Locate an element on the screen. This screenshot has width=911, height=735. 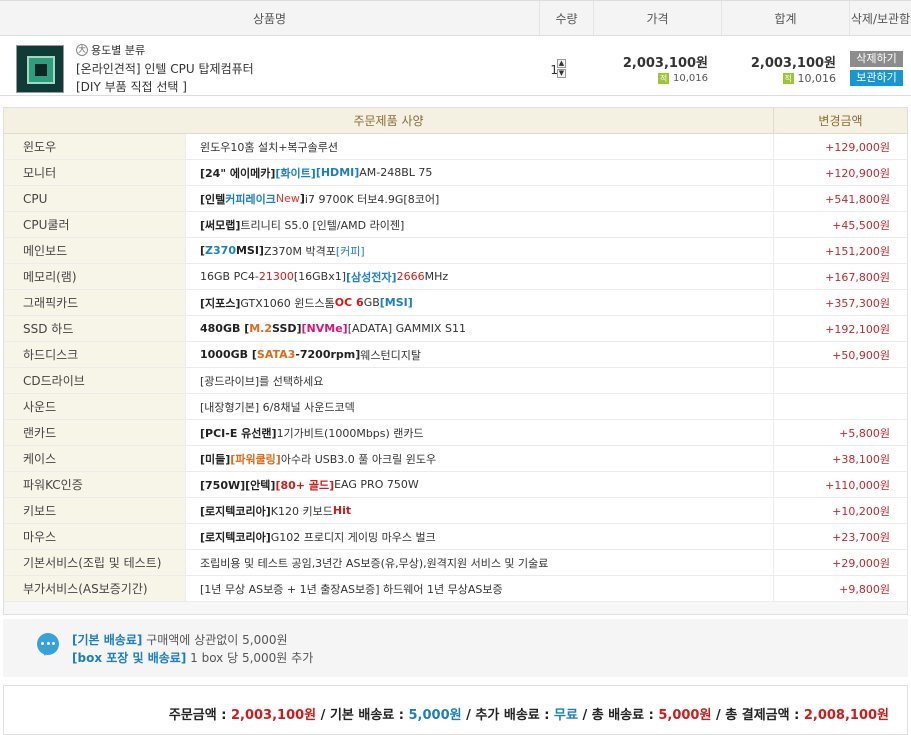
spec-row: CD드라이브 [광드라이브]를 선택하세요 is located at coordinates (455, 381).